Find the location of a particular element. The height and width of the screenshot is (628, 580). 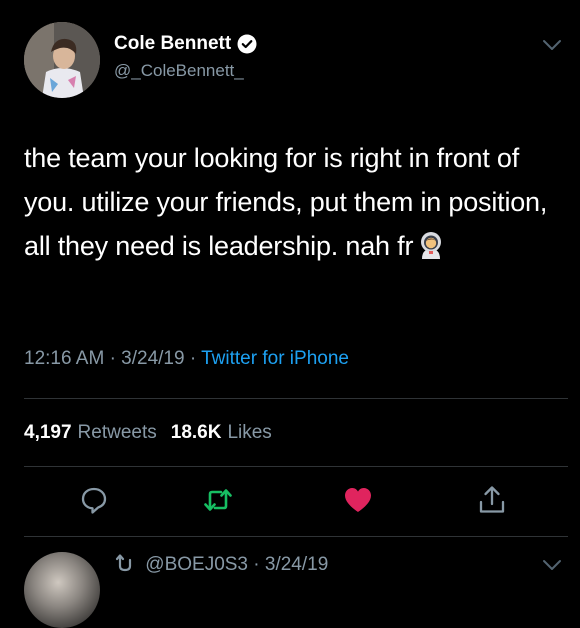

author-display-name: Cole Bennett is located at coordinates (172, 44).